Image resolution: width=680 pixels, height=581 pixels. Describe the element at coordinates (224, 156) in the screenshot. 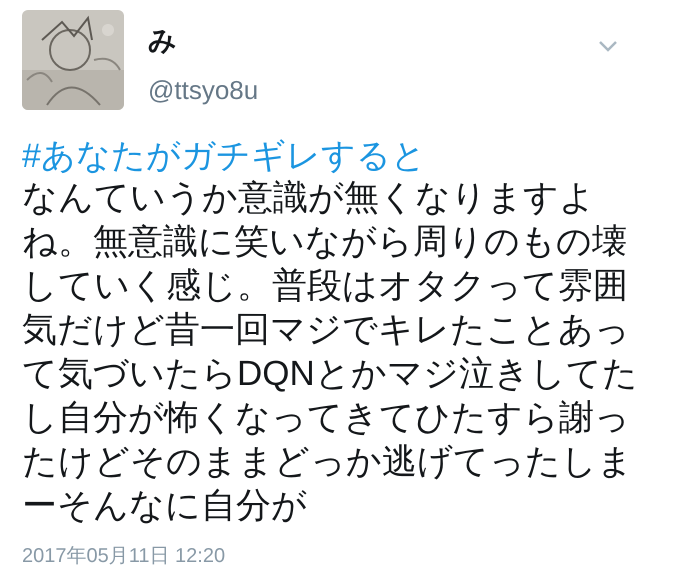

I see `hashtag-link: #あなたがガチギレすると` at that location.